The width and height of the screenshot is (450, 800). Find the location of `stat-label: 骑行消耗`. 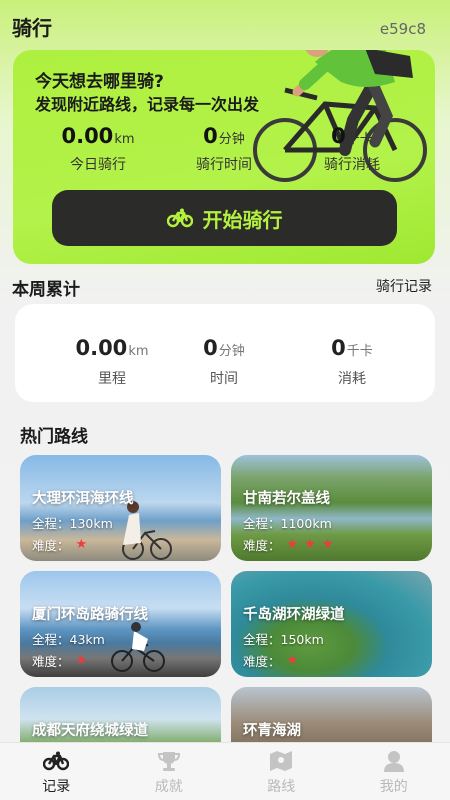

stat-label: 骑行消耗 is located at coordinates (352, 165).